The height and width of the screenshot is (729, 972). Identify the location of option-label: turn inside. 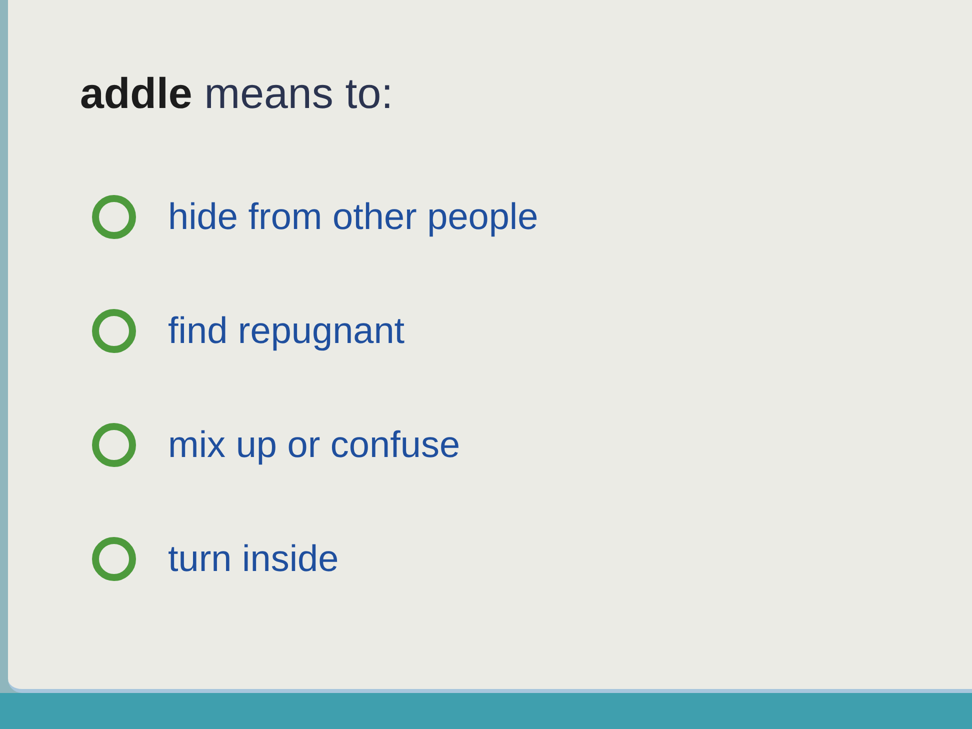
(253, 559).